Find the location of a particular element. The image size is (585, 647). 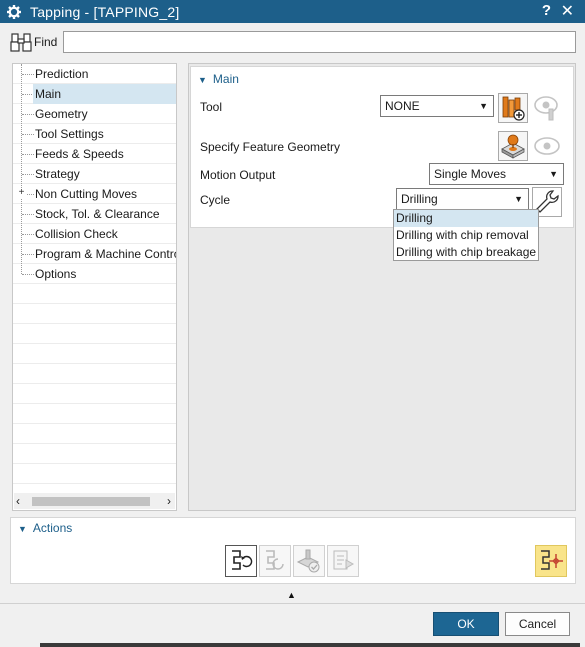

display-icon is located at coordinates (547, 146).